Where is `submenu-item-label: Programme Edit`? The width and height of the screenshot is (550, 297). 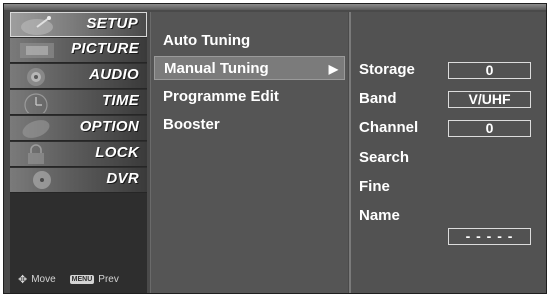 submenu-item-label: Programme Edit is located at coordinates (221, 96).